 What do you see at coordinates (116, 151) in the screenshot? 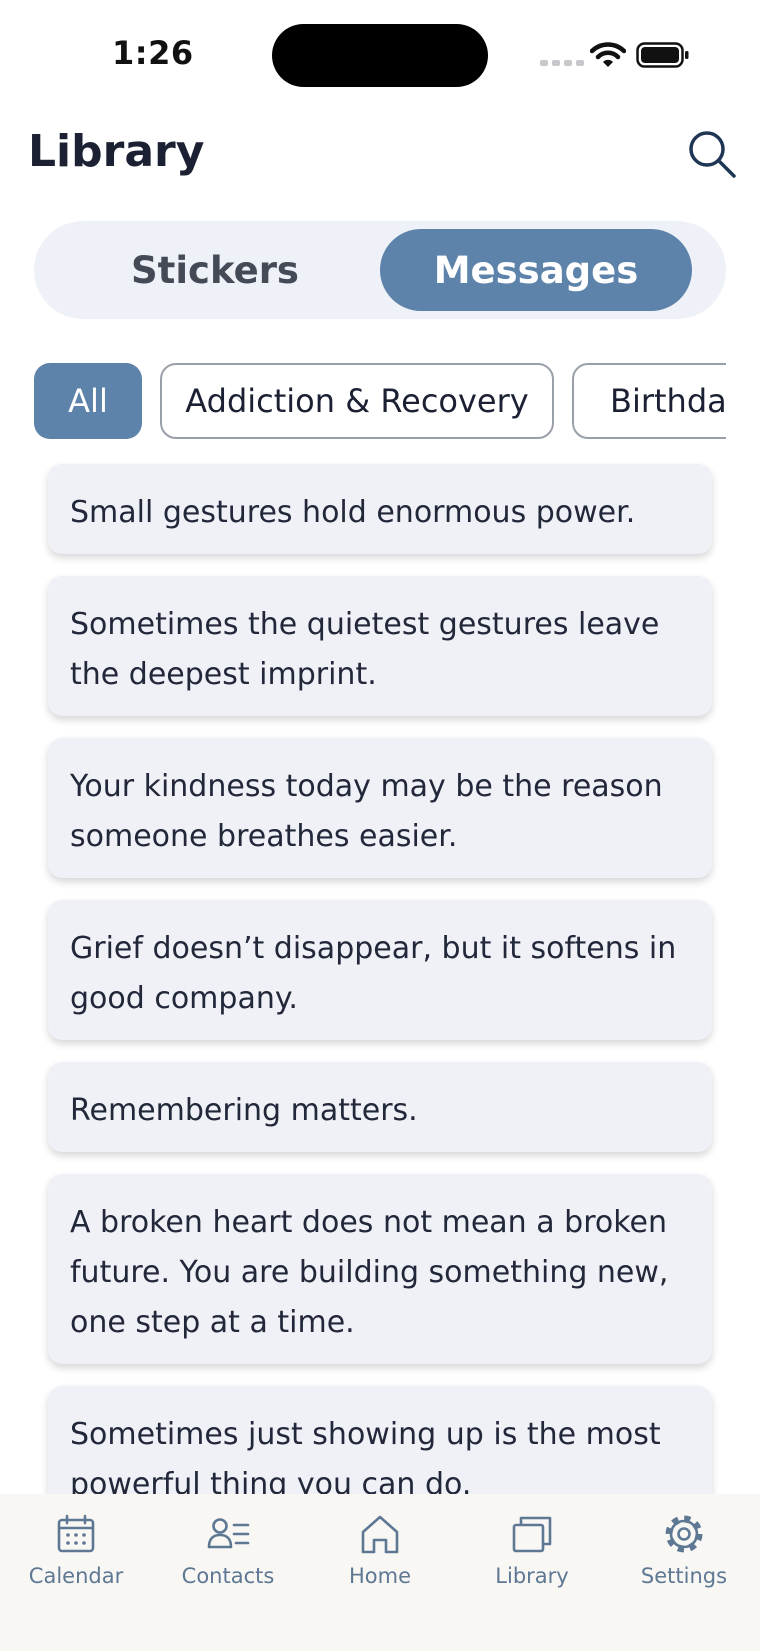
I see `page-title: Library` at bounding box center [116, 151].